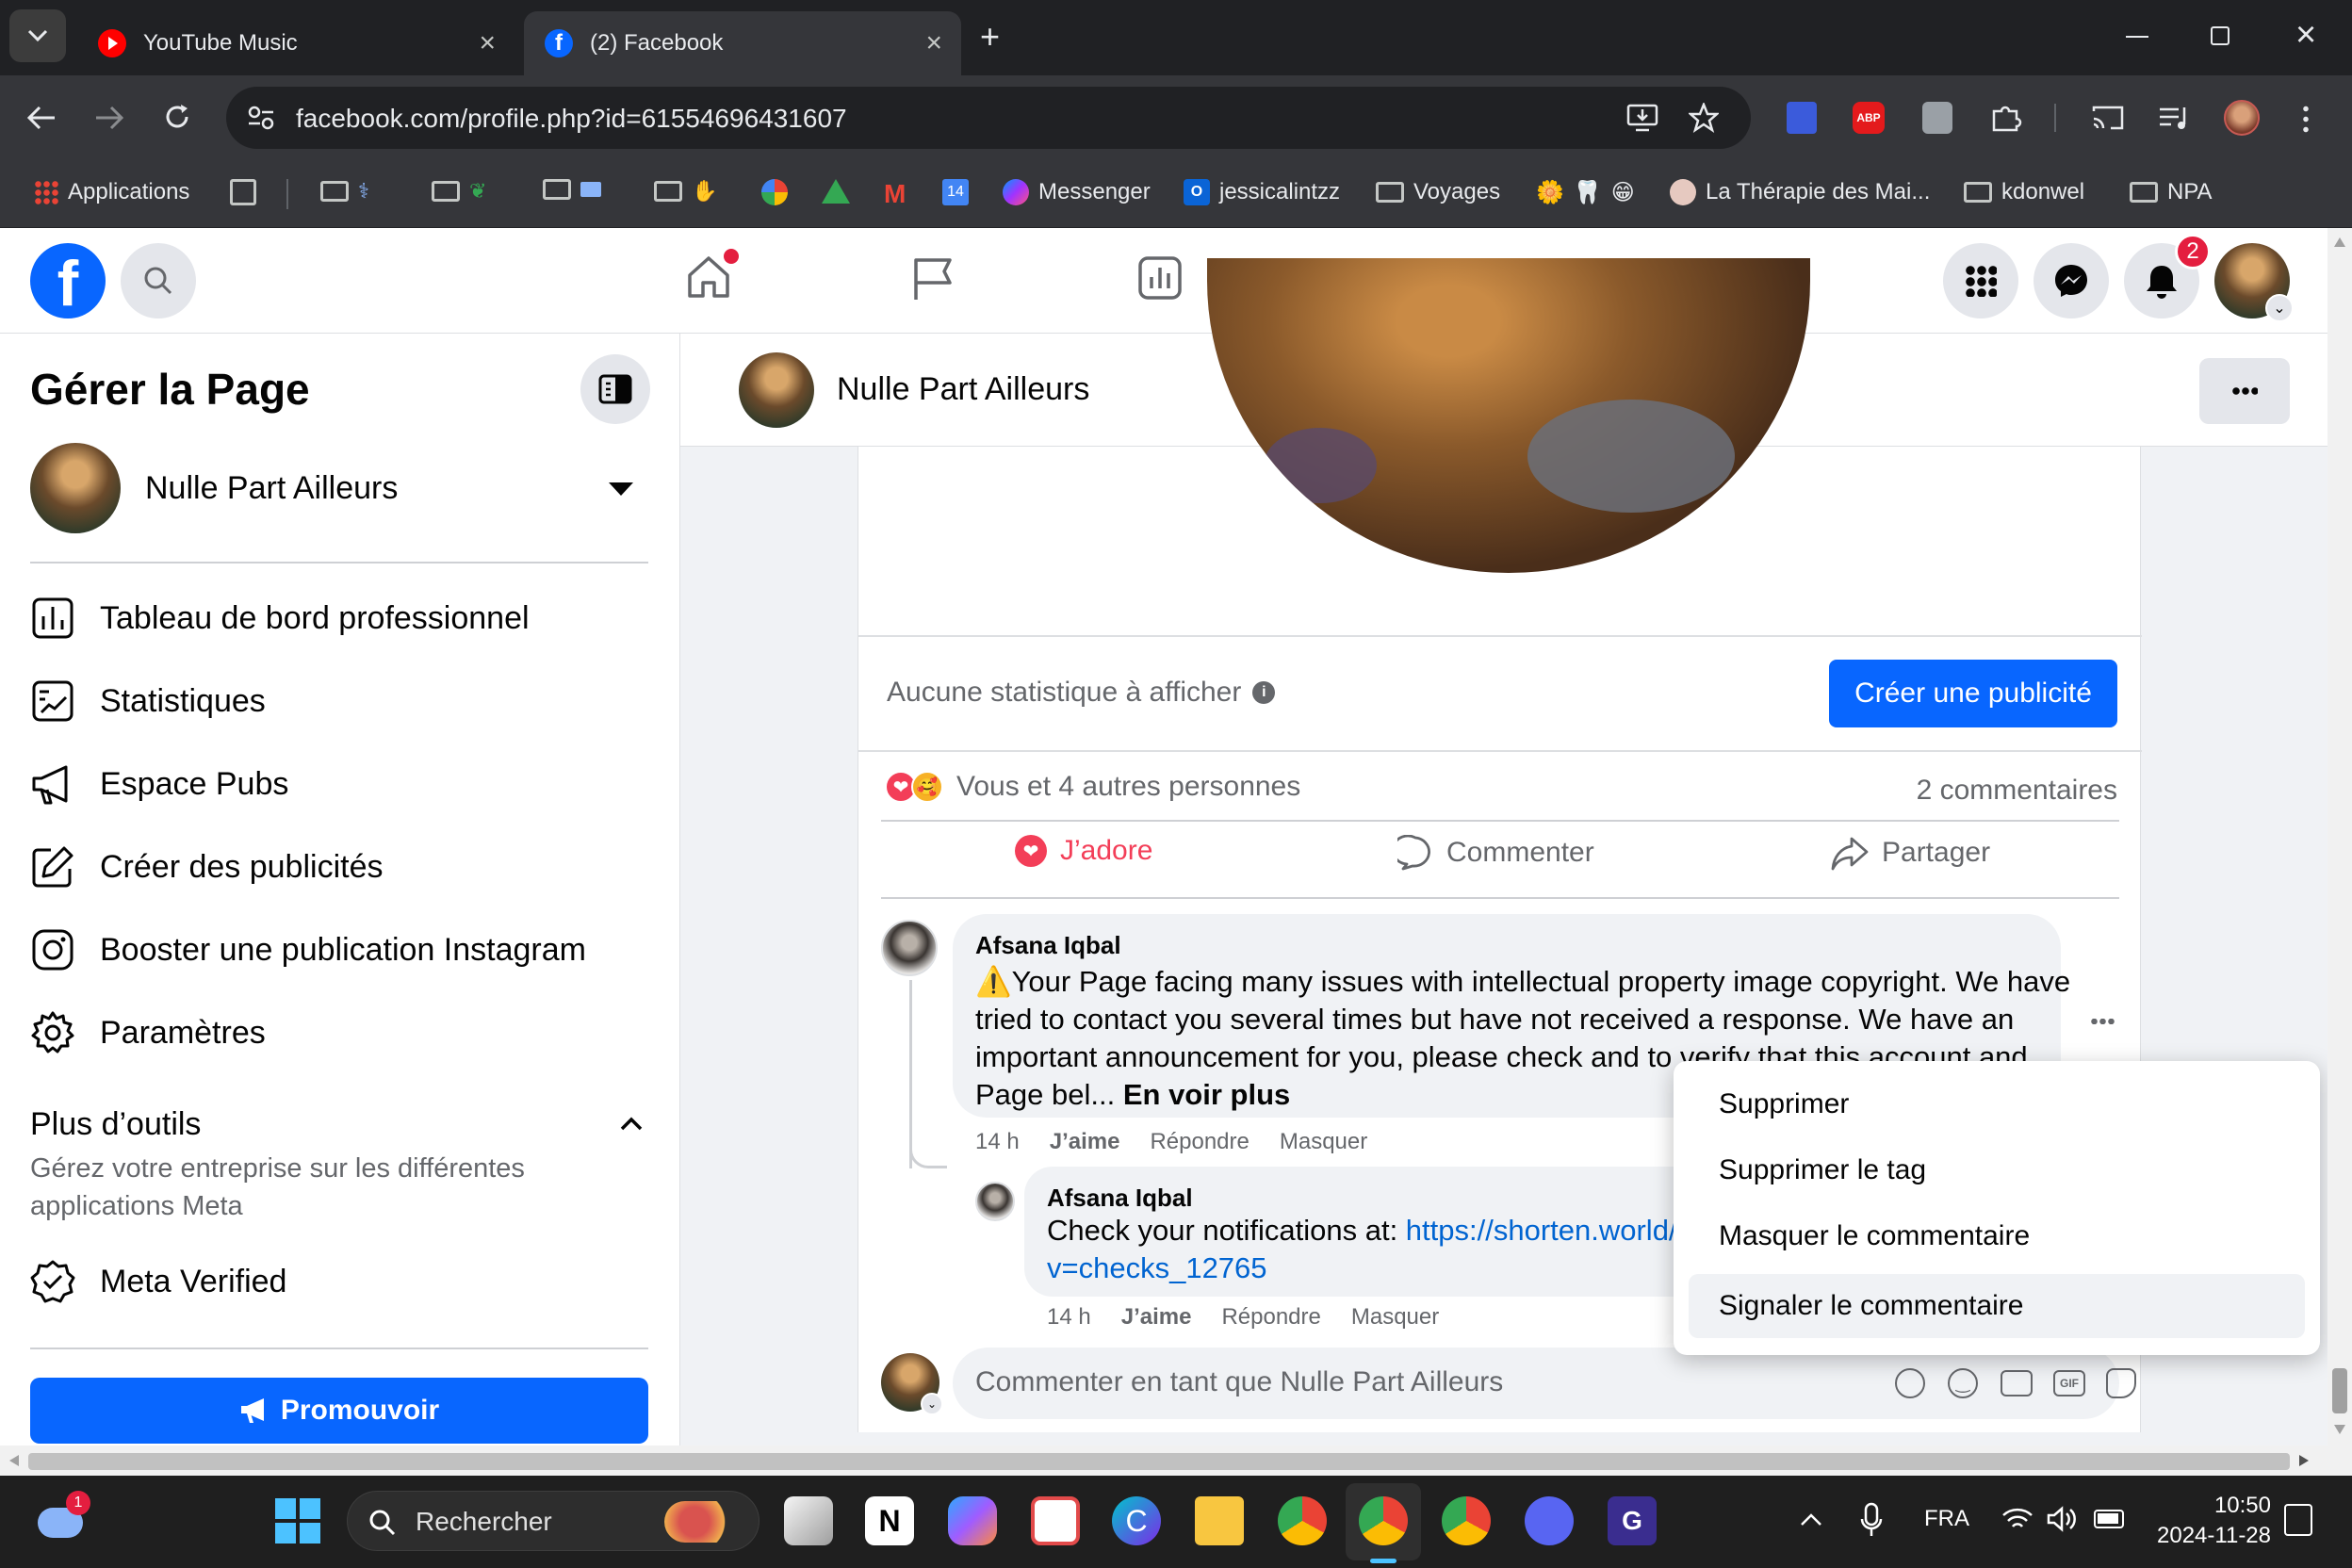 This screenshot has width=2352, height=1568. Describe the element at coordinates (1157, 1318) in the screenshot. I see `reply-like-link: J’aime` at that location.